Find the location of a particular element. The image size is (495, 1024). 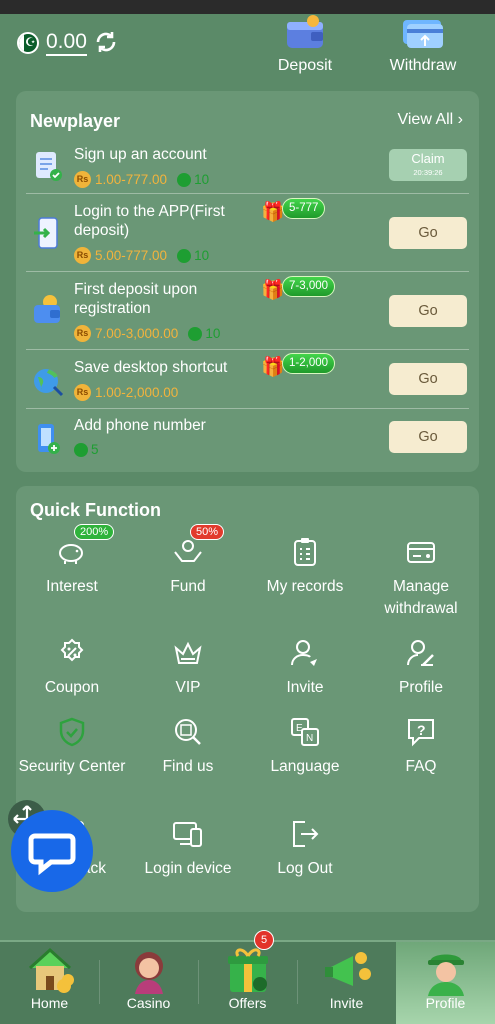

piggy-bank-icon is located at coordinates (71, 554).